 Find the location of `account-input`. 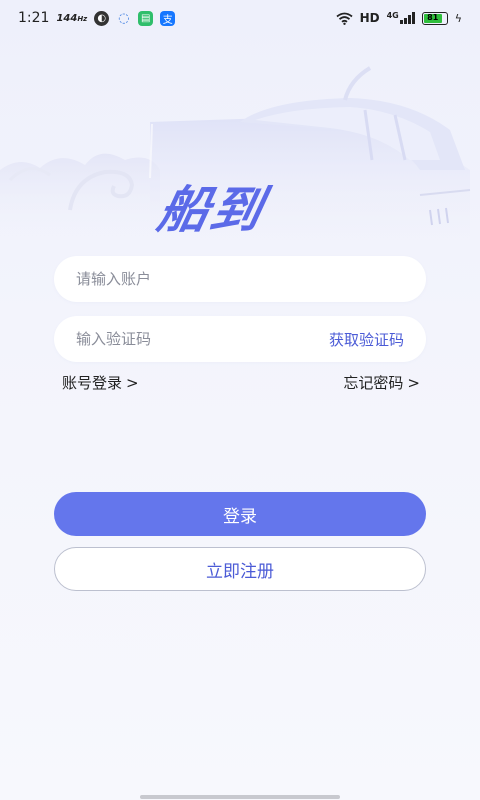

account-input is located at coordinates (240, 279).